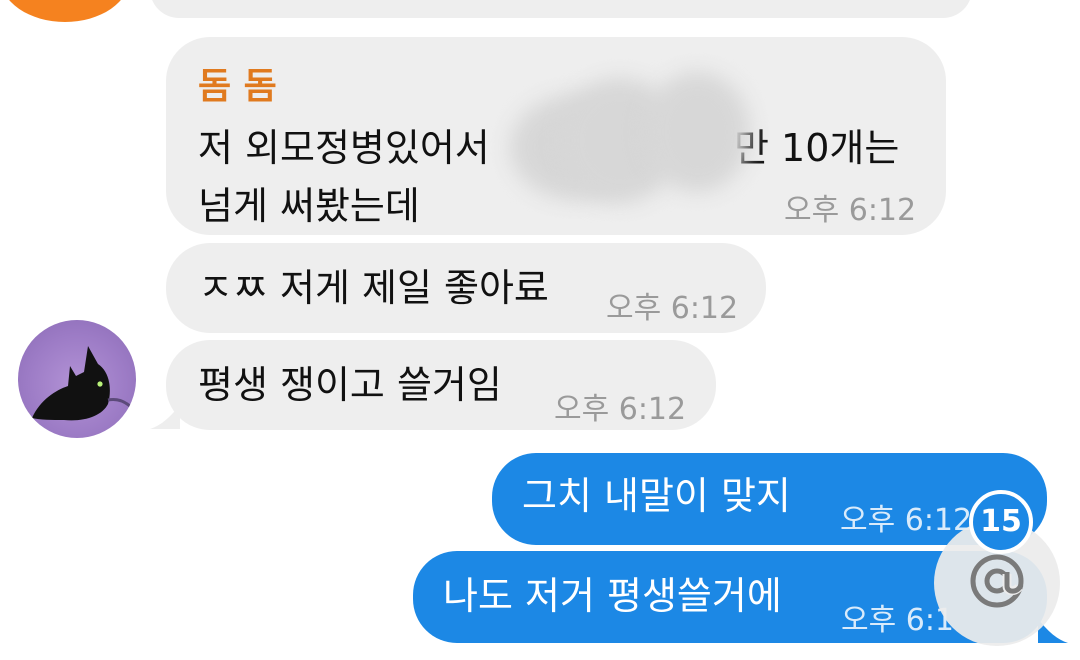 Image resolution: width=1080 pixels, height=660 pixels. I want to click on bubble-tail, so click(165, 417).